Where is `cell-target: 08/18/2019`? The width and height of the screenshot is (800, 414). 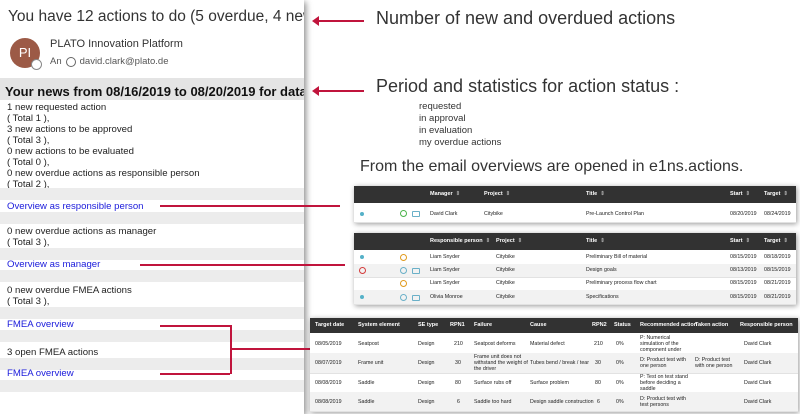
cell-target: 08/18/2019 is located at coordinates (777, 257).